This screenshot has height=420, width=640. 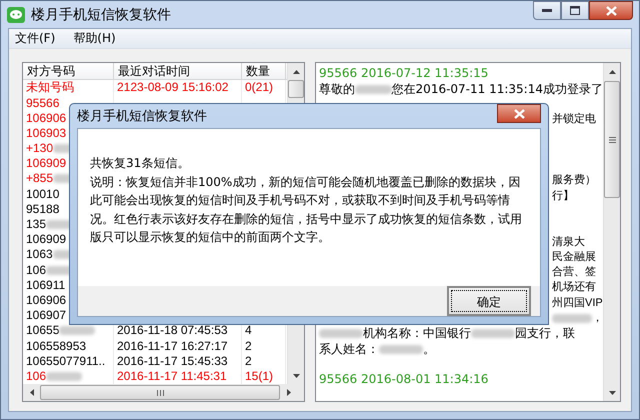 I want to click on chat-bubble-icon, so click(x=16, y=14).